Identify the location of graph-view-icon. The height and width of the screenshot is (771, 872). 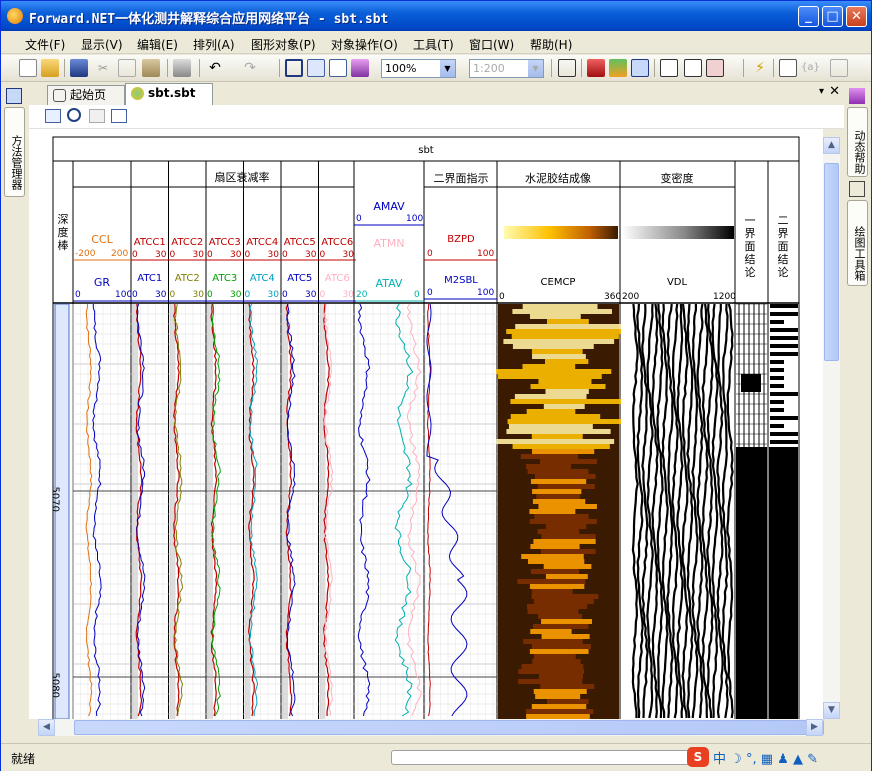
(338, 68).